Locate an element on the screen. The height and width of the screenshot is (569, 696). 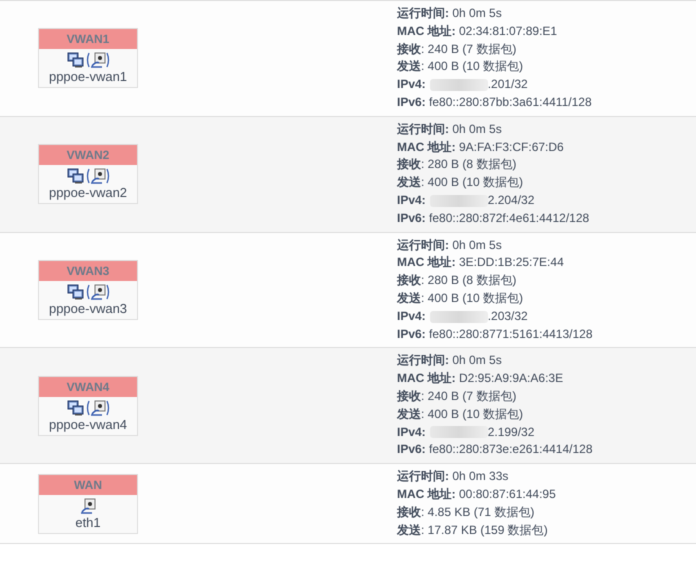
device-name: pppoe-vwan4 is located at coordinates (88, 424).